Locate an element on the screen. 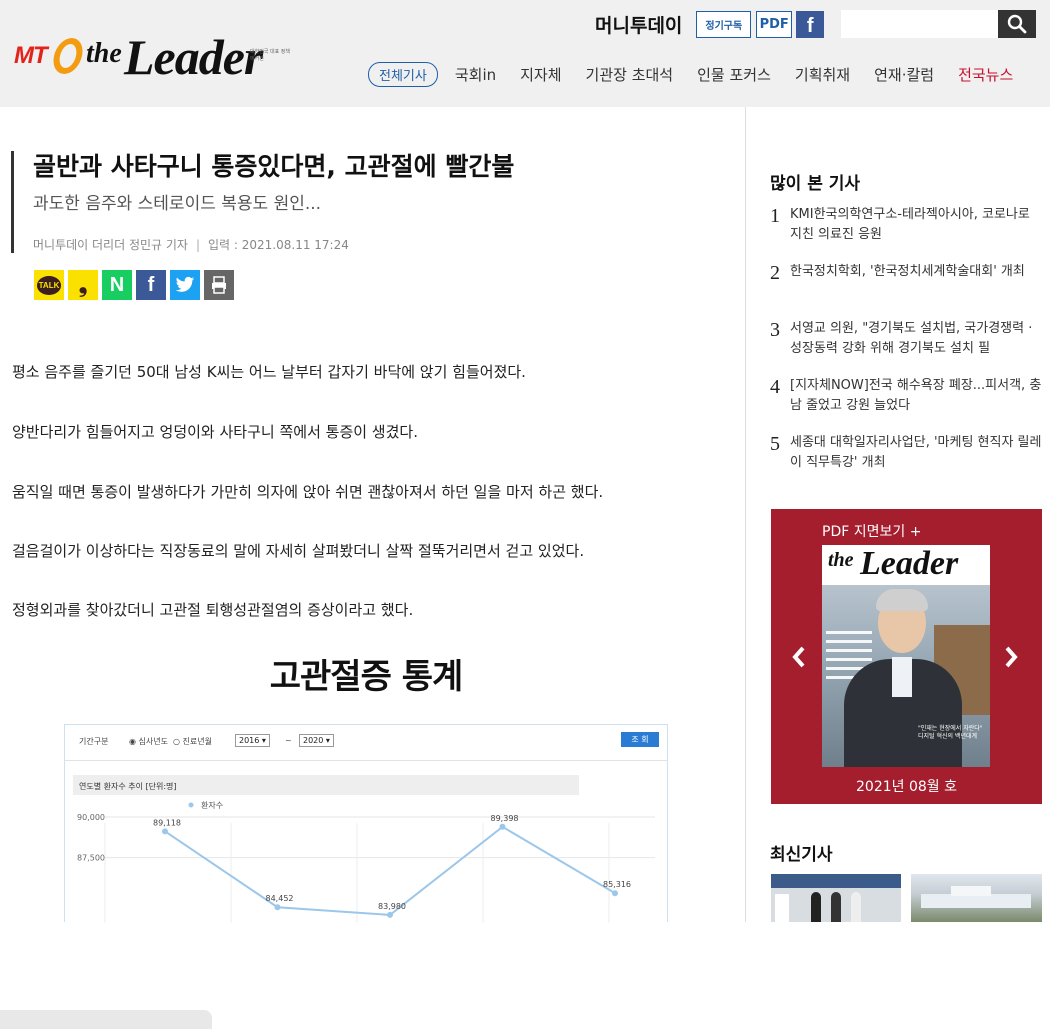 The width and height of the screenshot is (1050, 1029). logo-subtitle: 대한민국 대표 정책 매거진 is located at coordinates (270, 55).